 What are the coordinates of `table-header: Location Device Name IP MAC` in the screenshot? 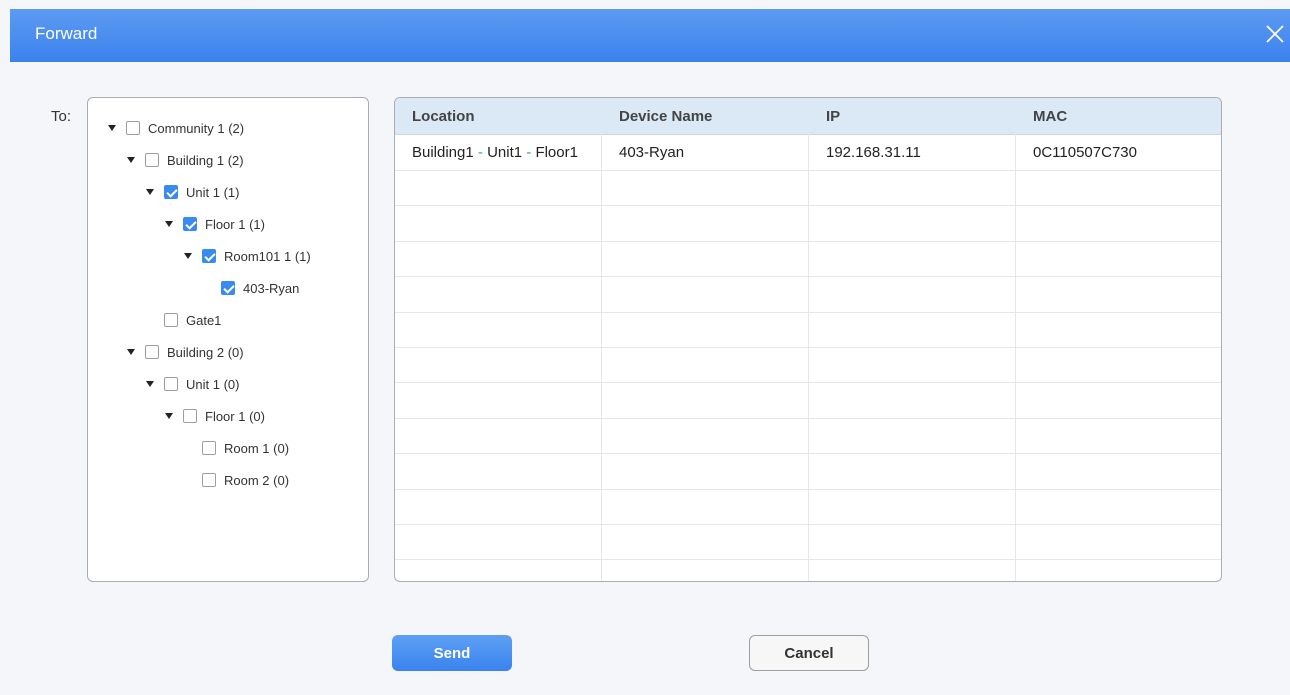 It's located at (808, 116).